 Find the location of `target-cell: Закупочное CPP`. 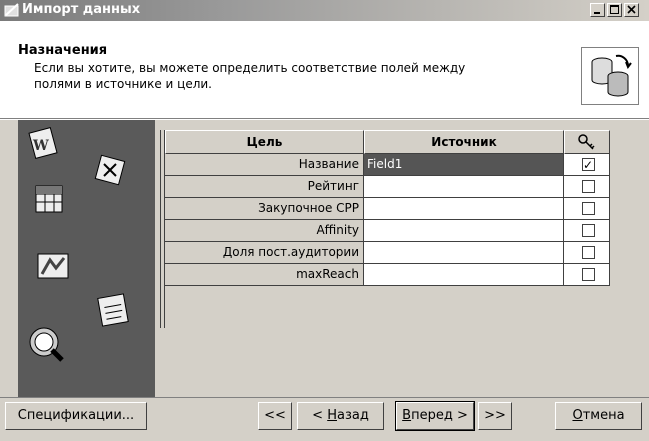

target-cell: Закупочное CPP is located at coordinates (264, 209).